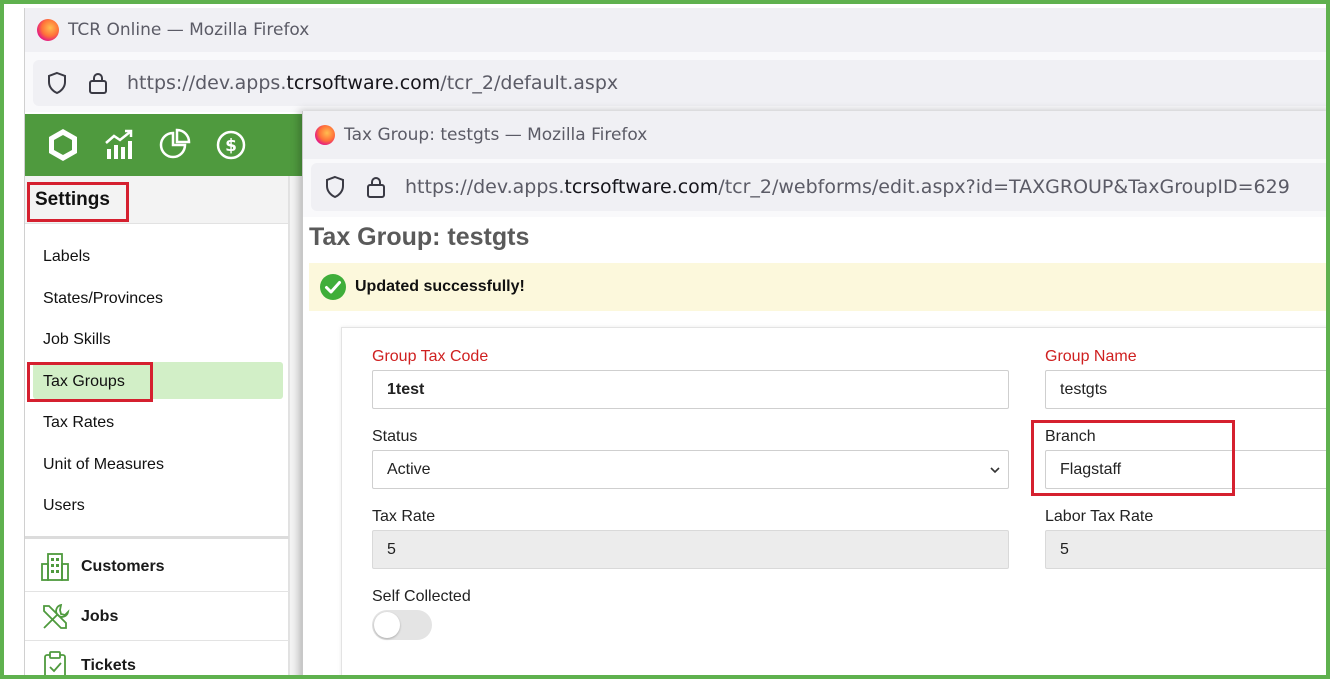 The height and width of the screenshot is (679, 1330). I want to click on sidebar-item-tax-rates: Tax Rates, so click(78, 423).